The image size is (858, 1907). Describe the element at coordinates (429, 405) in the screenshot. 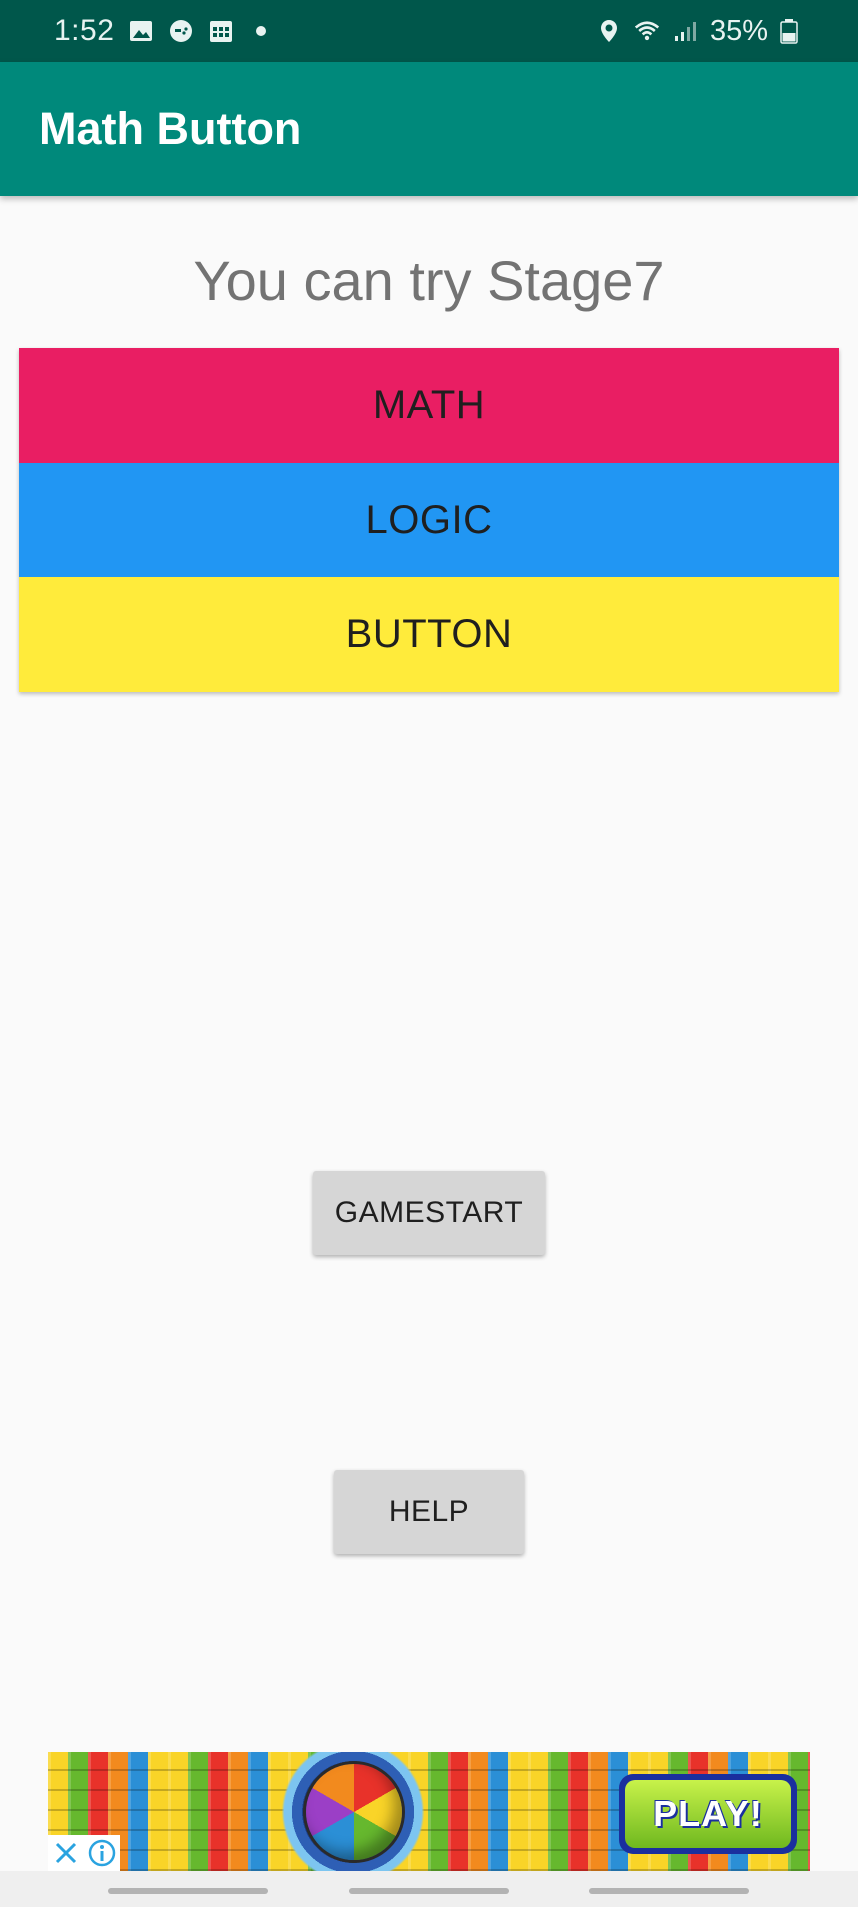

I see `math-button: MATH` at that location.